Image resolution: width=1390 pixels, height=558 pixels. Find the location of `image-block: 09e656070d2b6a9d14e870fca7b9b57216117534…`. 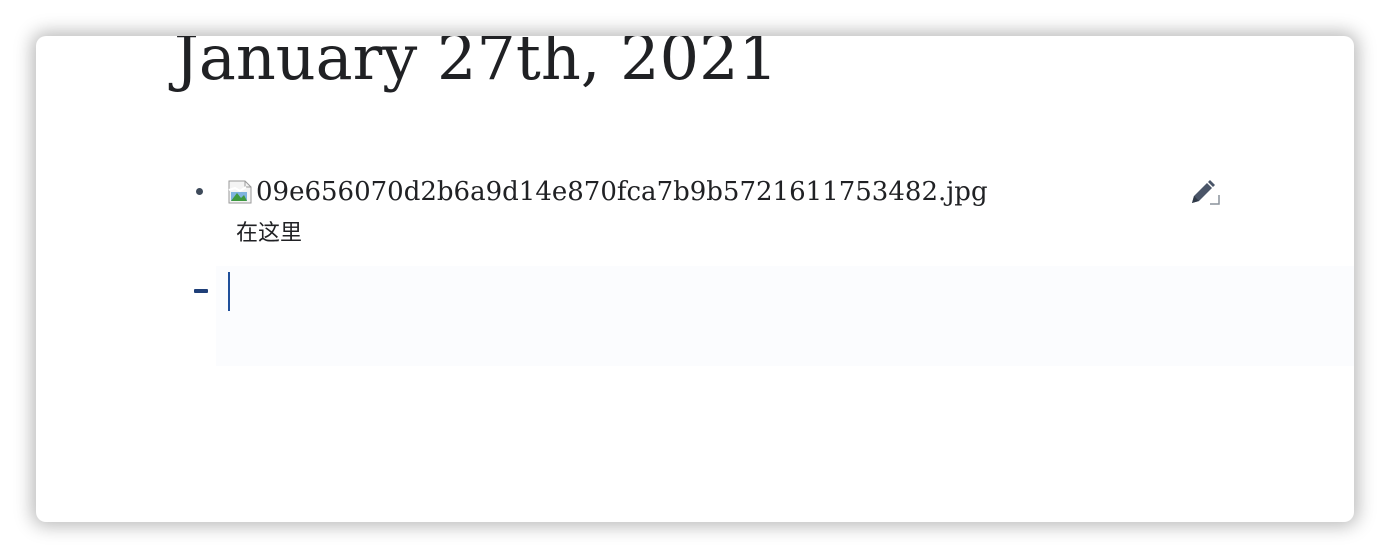

image-block: 09e656070d2b6a9d14e870fca7b9b57216117534… is located at coordinates (716, 216).